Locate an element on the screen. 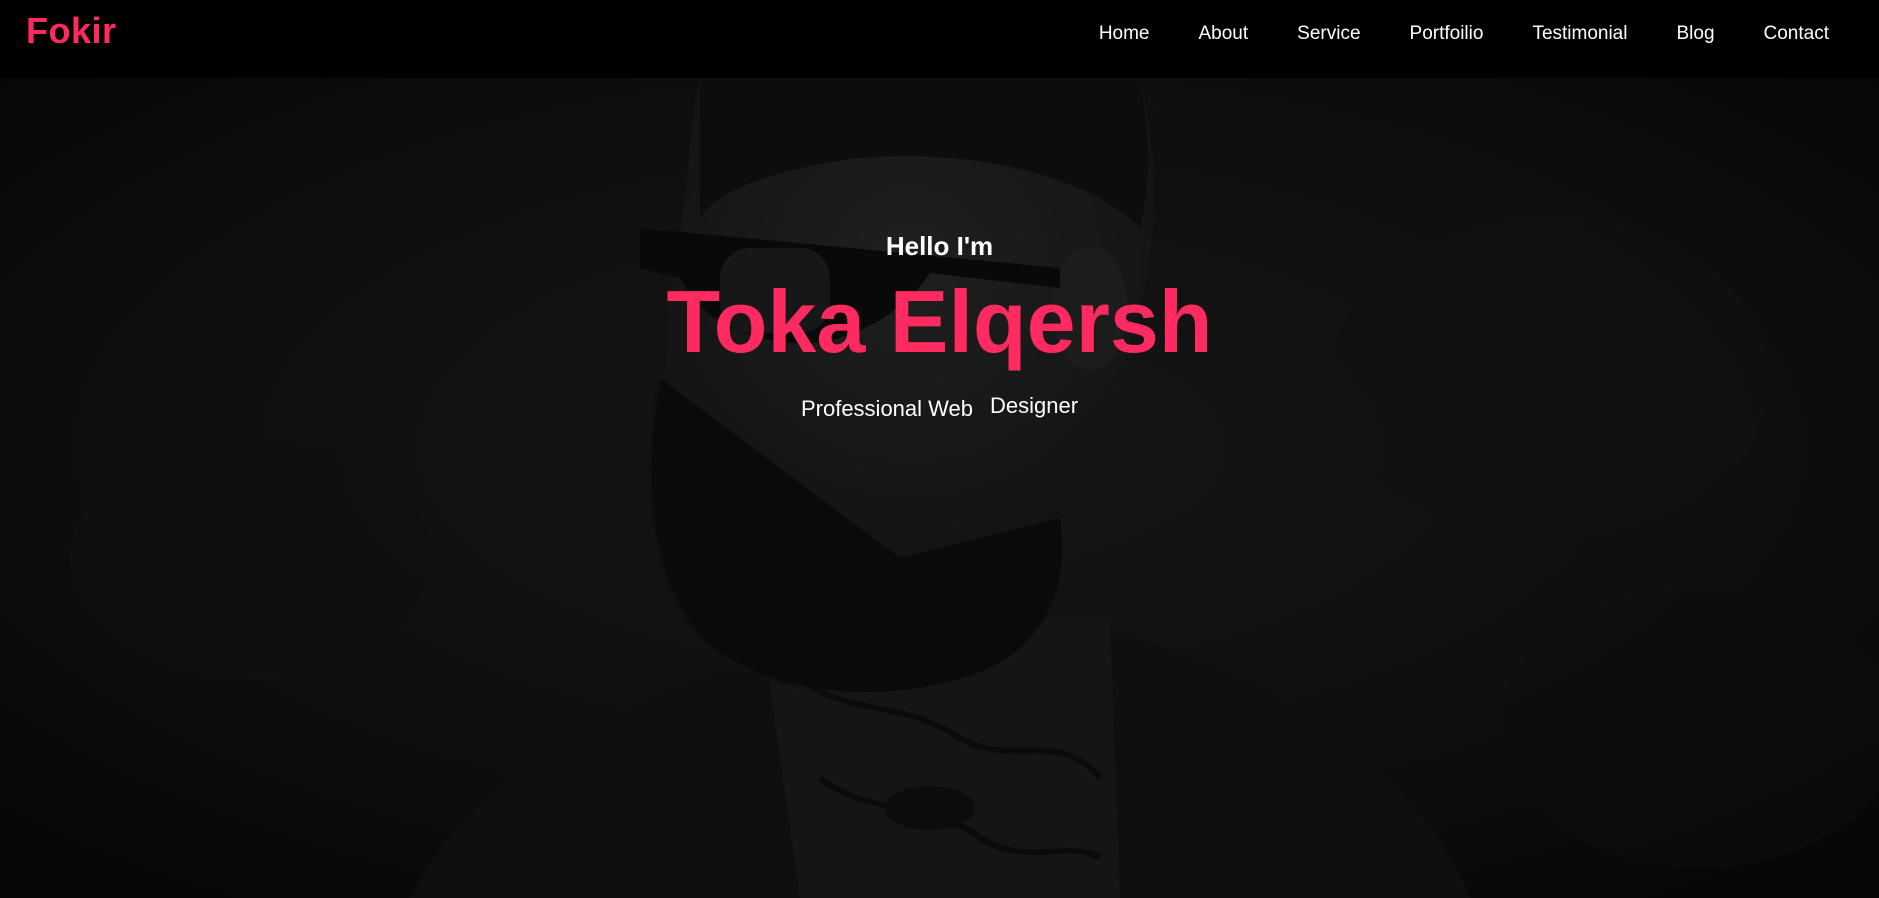 This screenshot has height=898, width=1879. nav-link-home: Home is located at coordinates (1124, 34).